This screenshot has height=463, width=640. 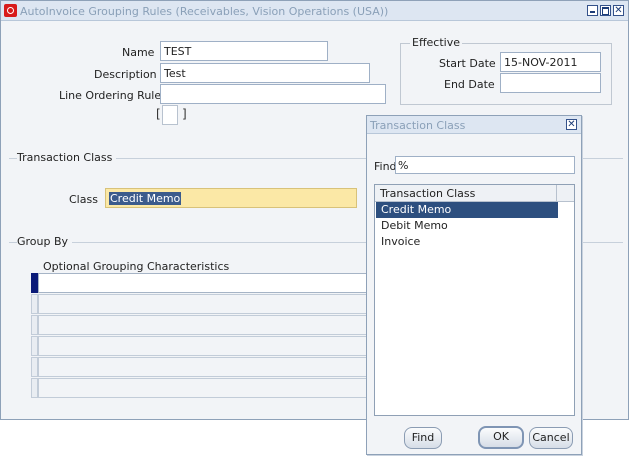 I want to click on dialog-title-bar: Transaction Class ✕, so click(x=474, y=125).